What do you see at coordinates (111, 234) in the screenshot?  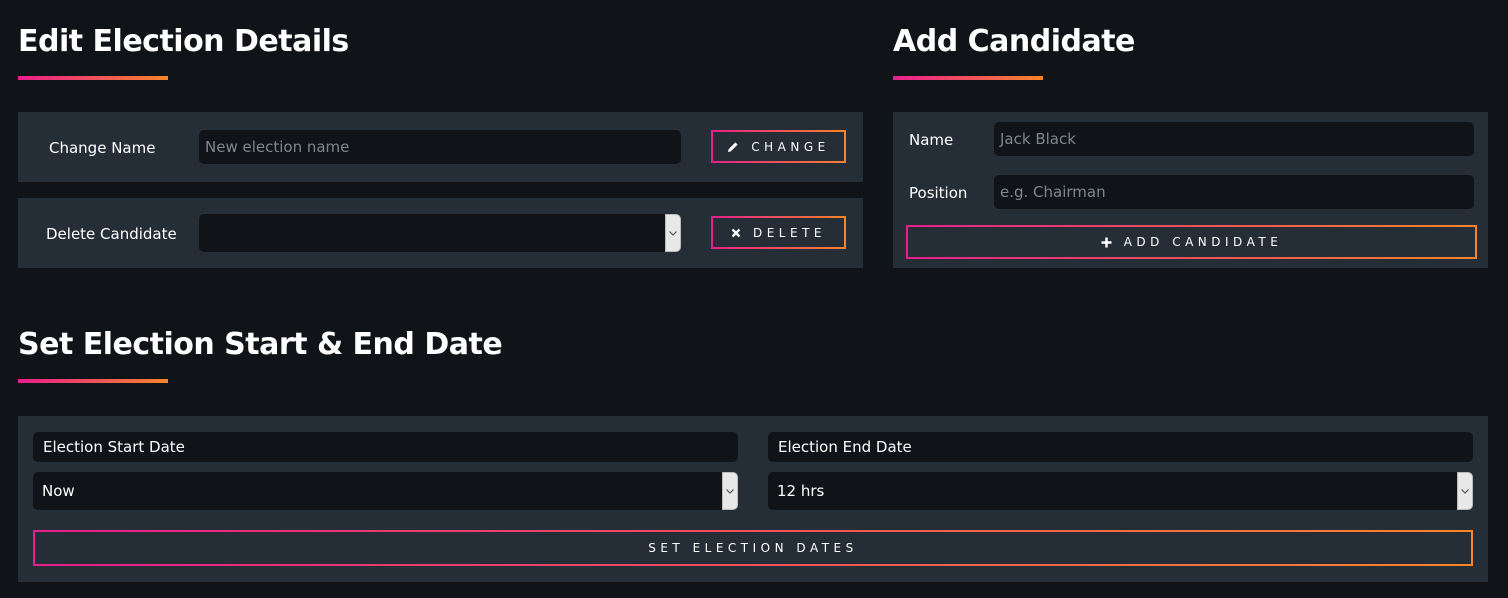 I see `delete-candidate-label: Delete Candidate` at bounding box center [111, 234].